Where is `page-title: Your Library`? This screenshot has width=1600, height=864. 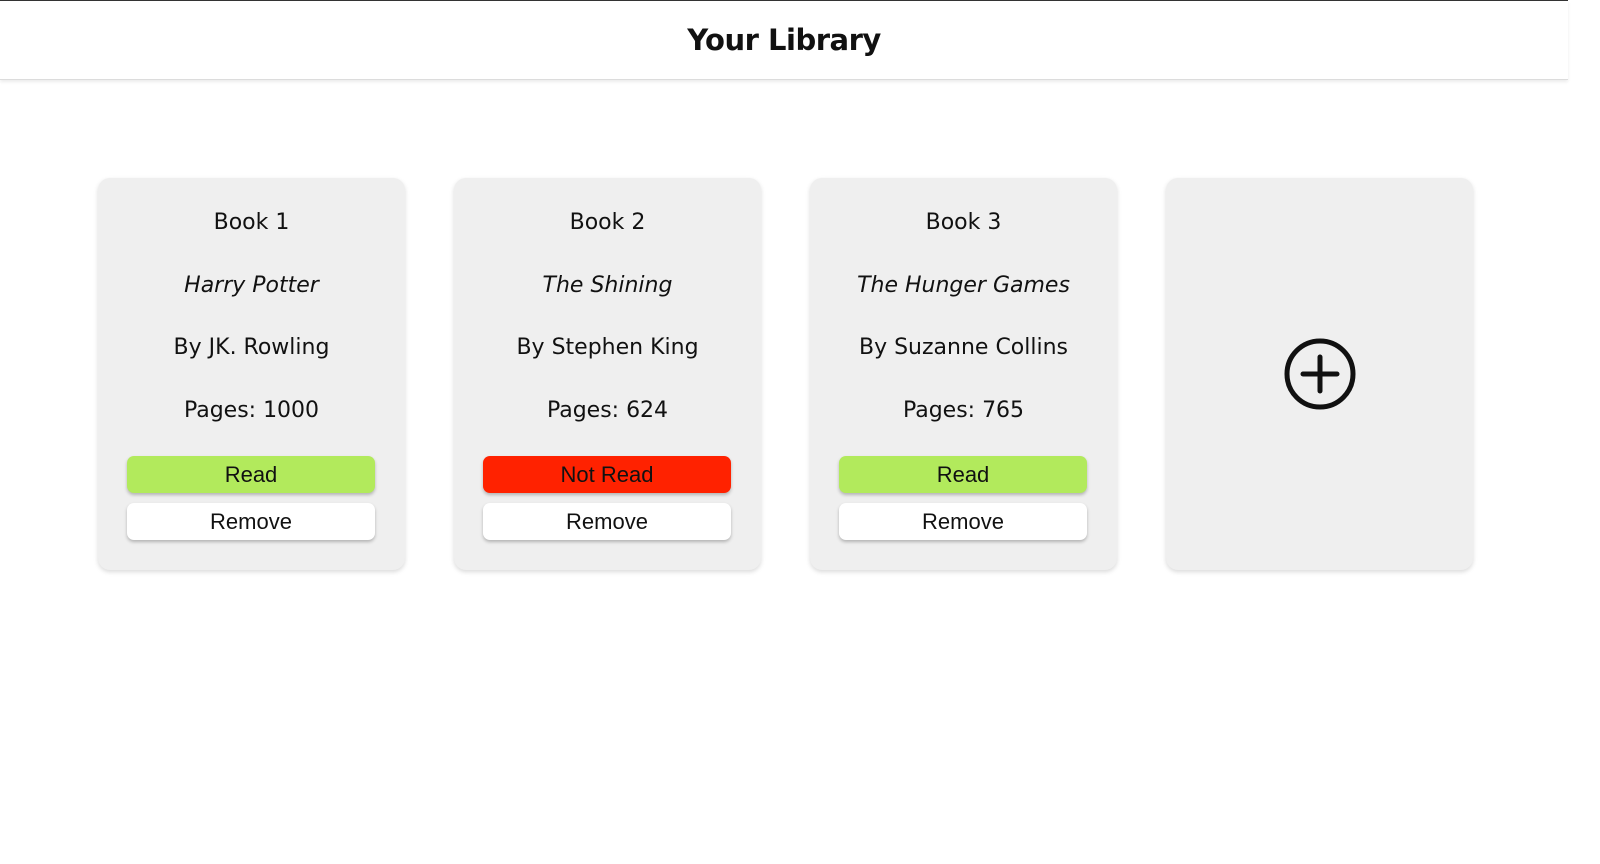
page-title: Your Library is located at coordinates (784, 40).